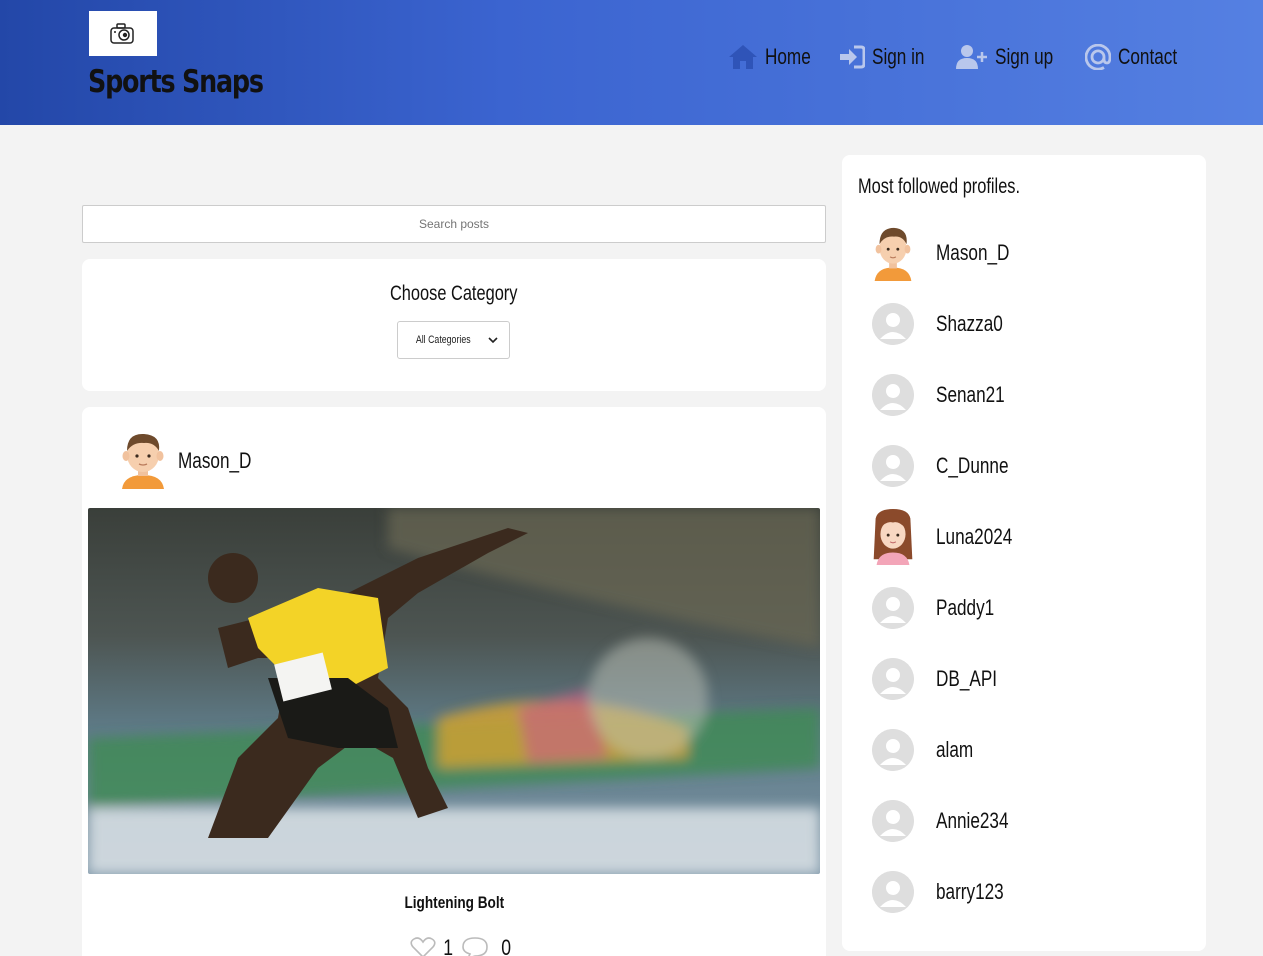 Image resolution: width=1263 pixels, height=956 pixels. Describe the element at coordinates (971, 57) in the screenshot. I see `user-plus-icon` at that location.